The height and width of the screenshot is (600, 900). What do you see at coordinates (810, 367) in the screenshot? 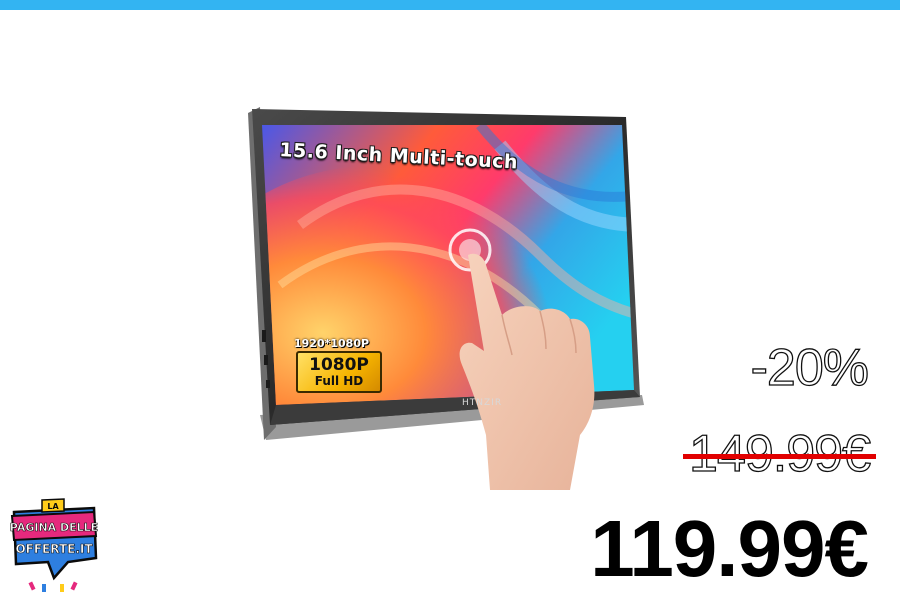
I see `discount-percentage: -20%` at bounding box center [810, 367].